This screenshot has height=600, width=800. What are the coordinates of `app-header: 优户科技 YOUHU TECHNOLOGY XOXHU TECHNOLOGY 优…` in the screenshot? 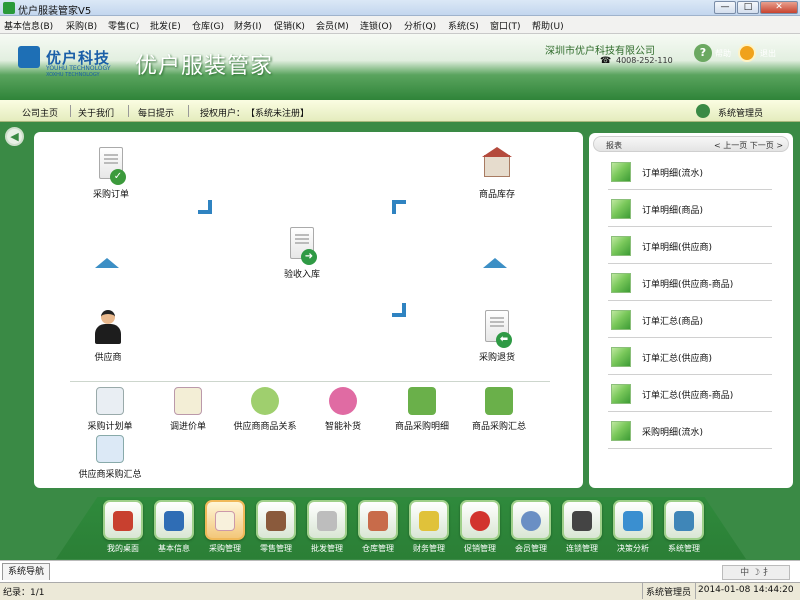 It's located at (400, 67).